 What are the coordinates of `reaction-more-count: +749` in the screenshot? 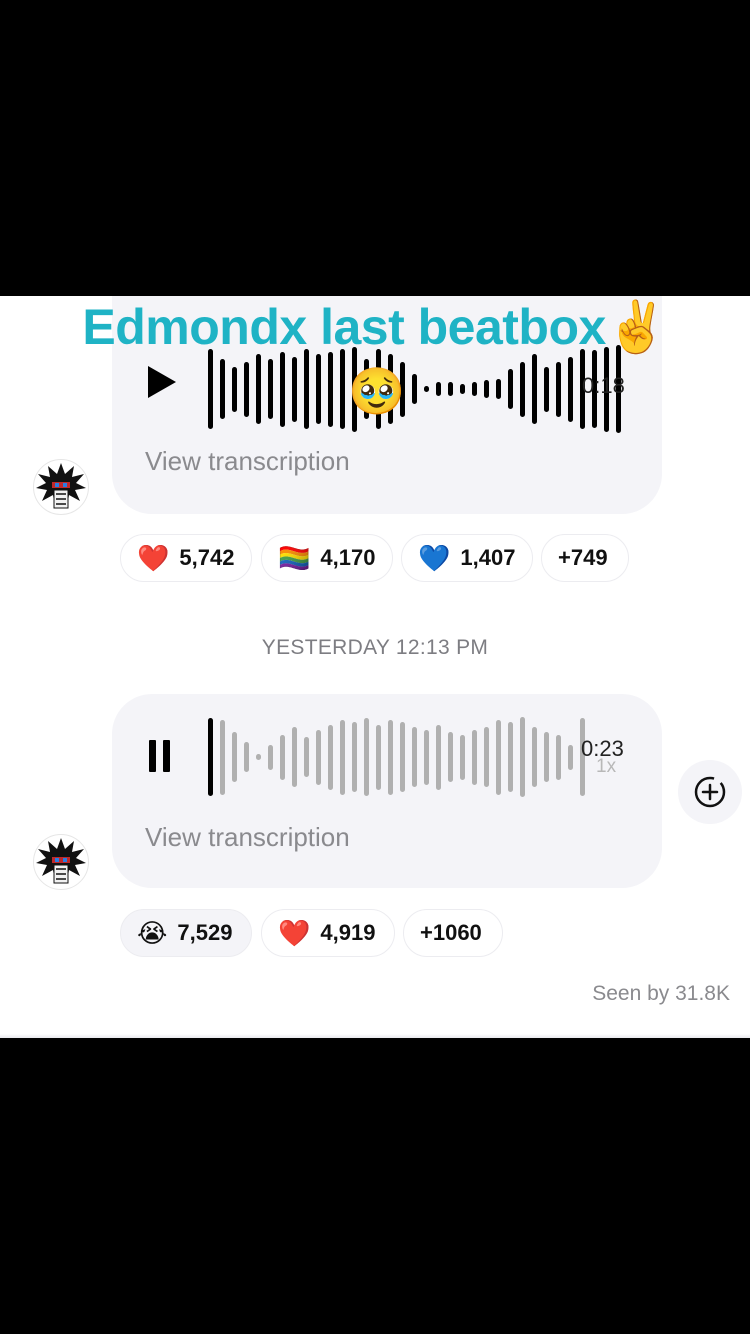 It's located at (583, 557).